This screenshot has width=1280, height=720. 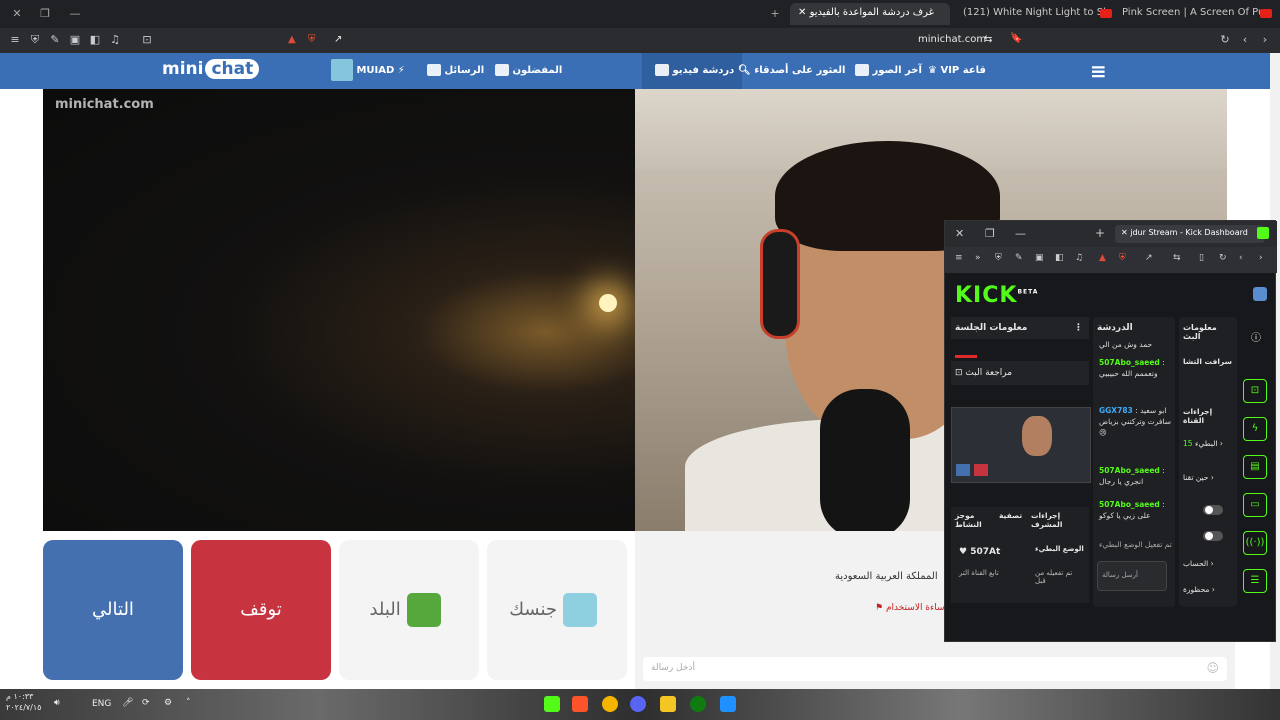 What do you see at coordinates (557, 610) in the screenshot?
I see `gender-button: جنسك` at bounding box center [557, 610].